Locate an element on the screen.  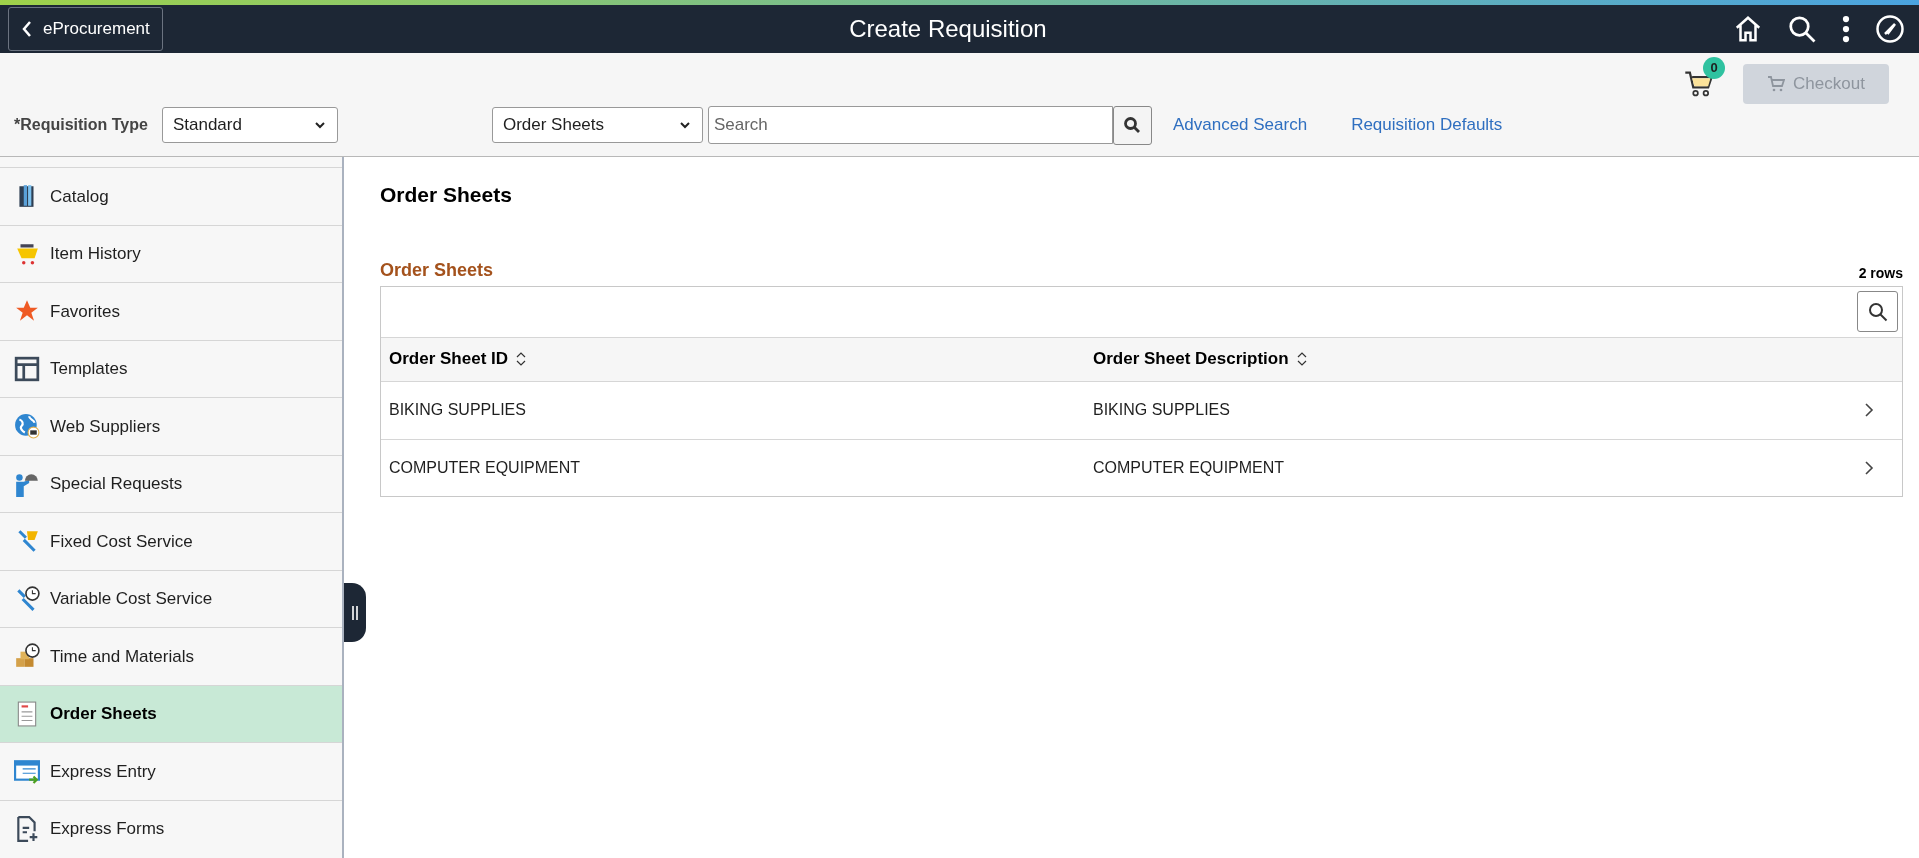
sidebar-item: Favorites is located at coordinates (171, 311).